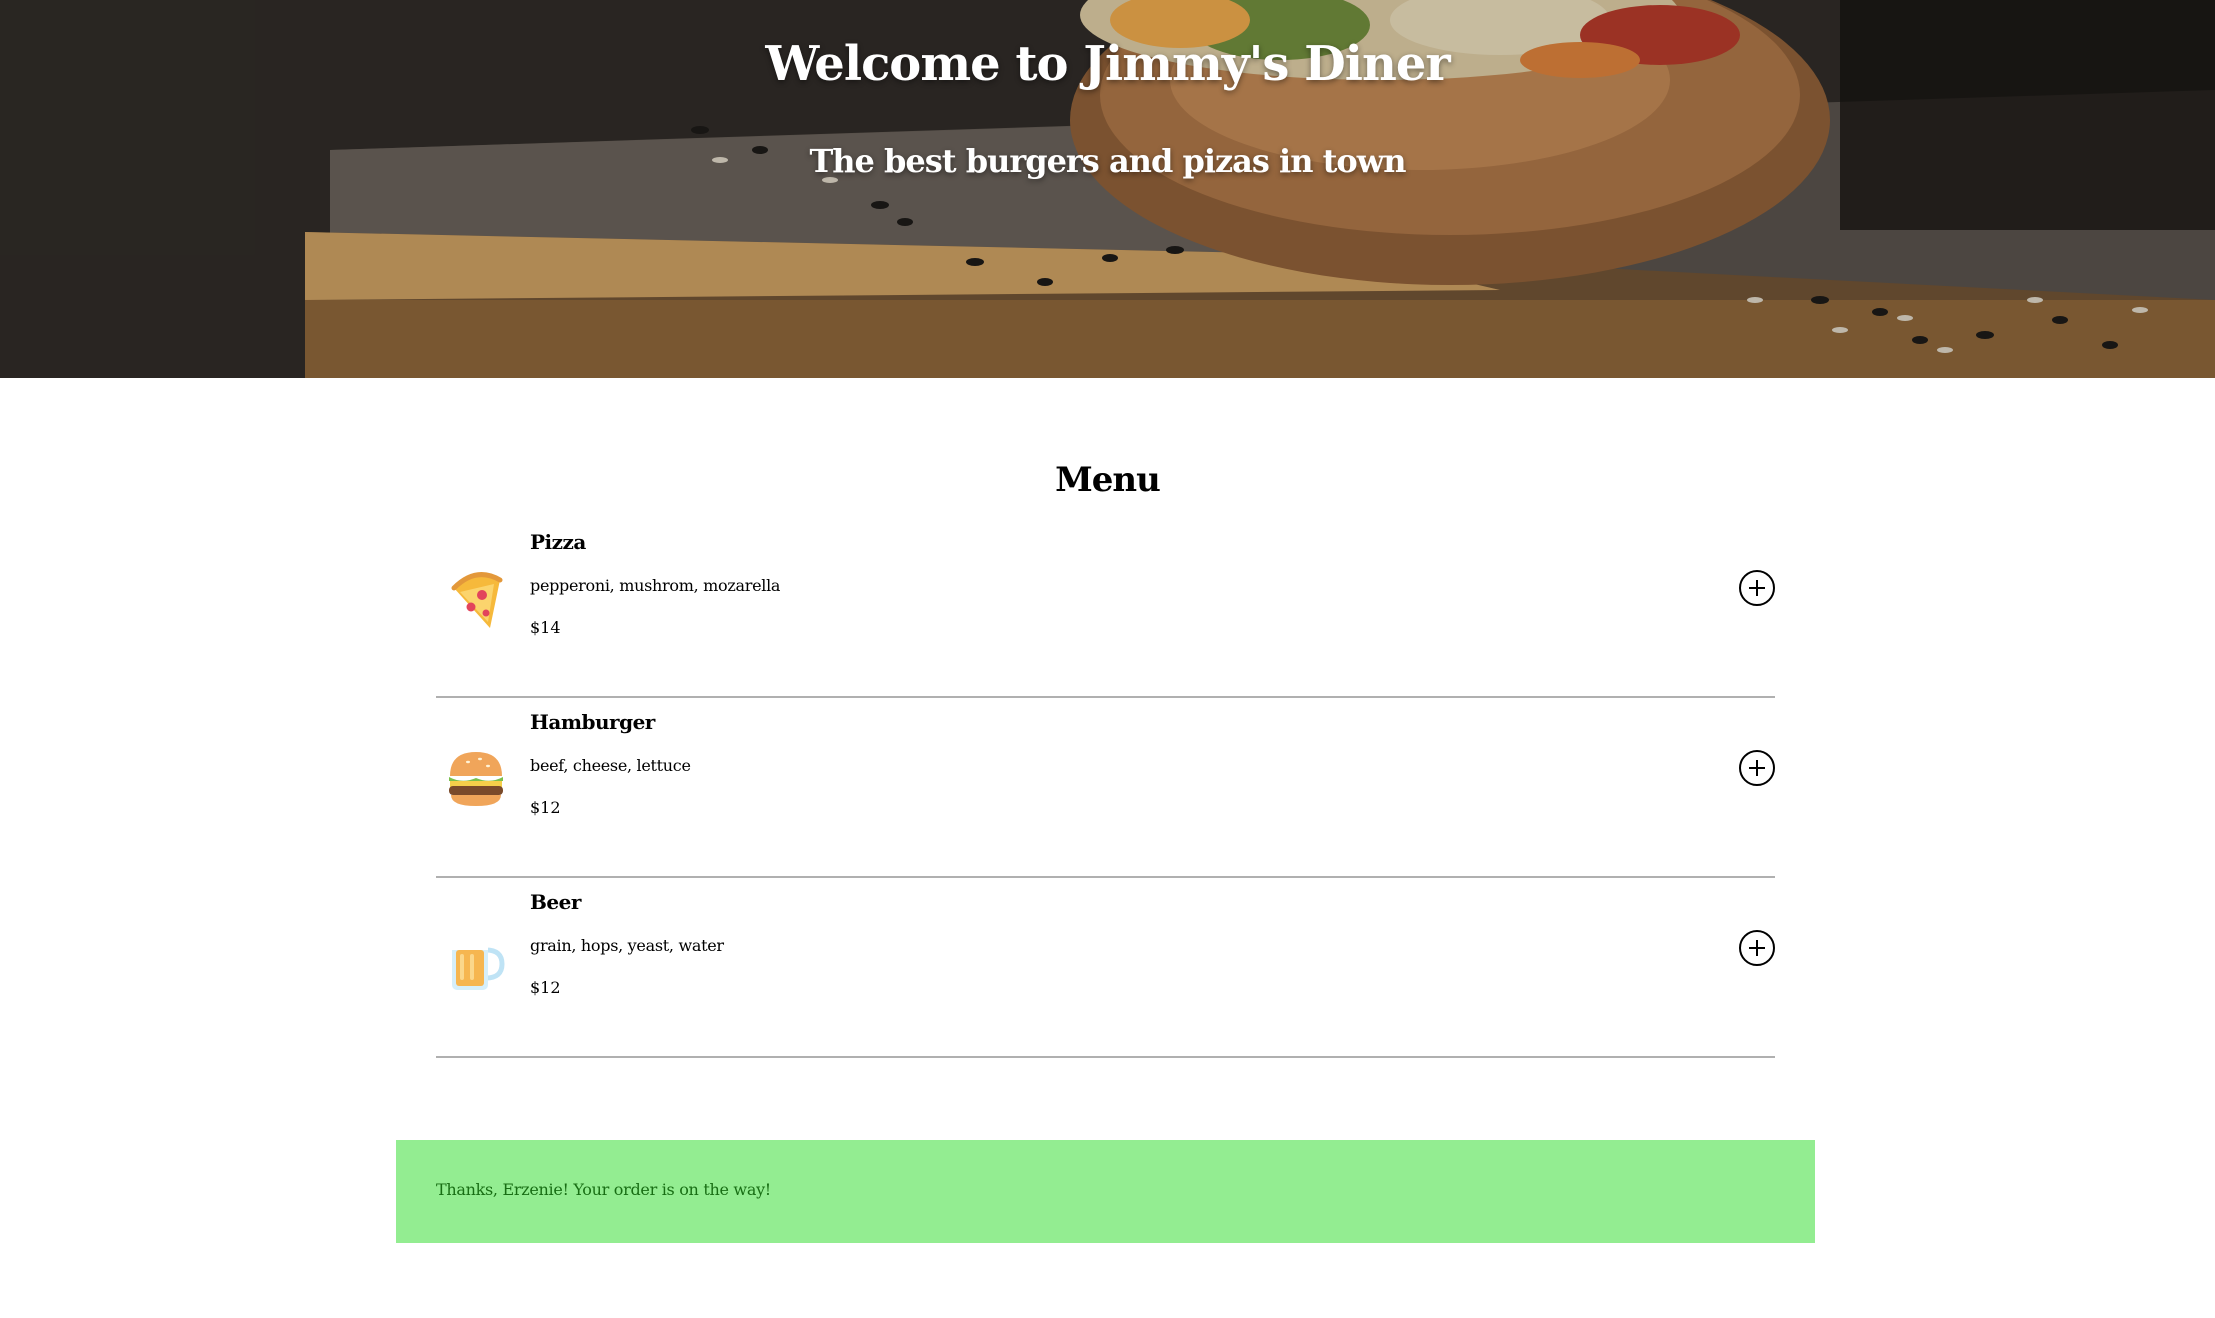 This screenshot has height=1318, width=2215. I want to click on item-name: Pizza, so click(558, 542).